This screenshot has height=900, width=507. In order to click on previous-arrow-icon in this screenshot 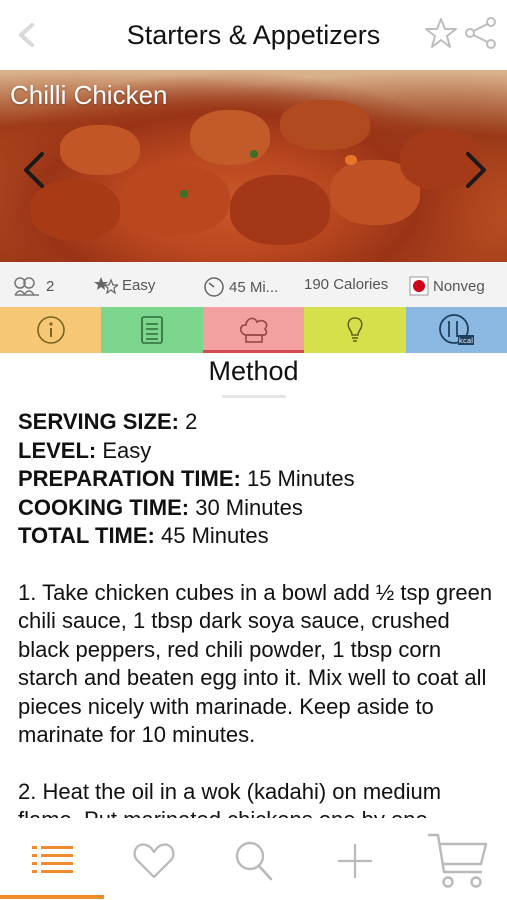, I will do `click(34, 170)`.